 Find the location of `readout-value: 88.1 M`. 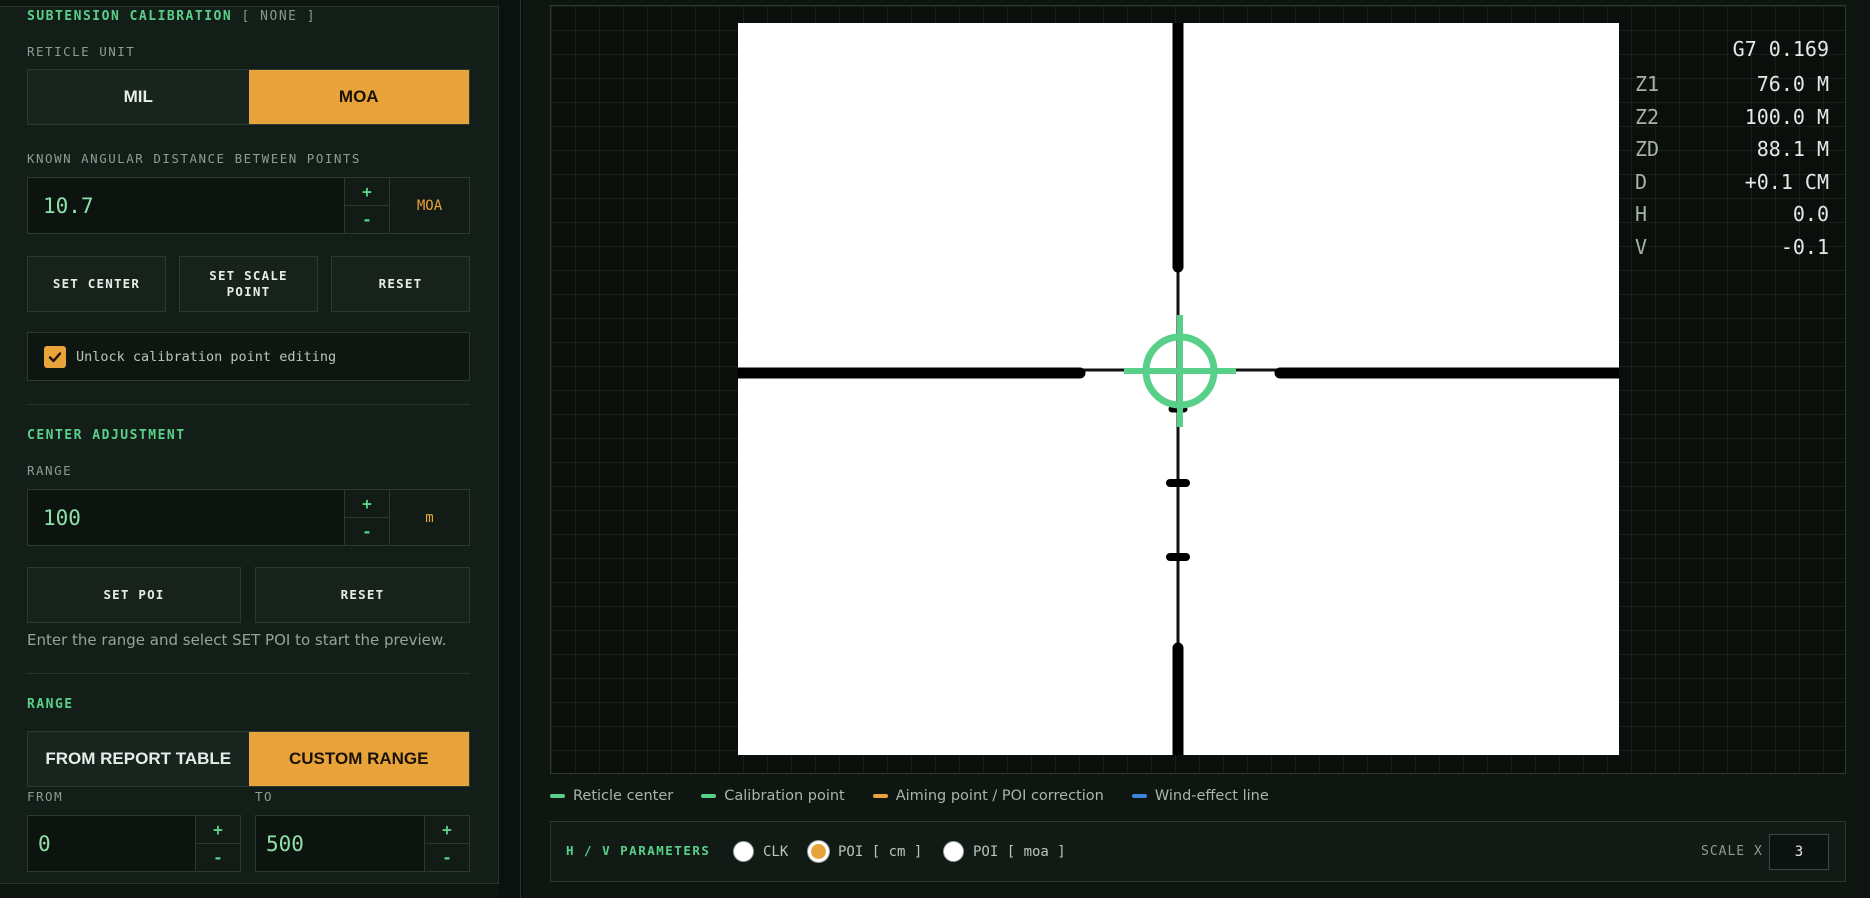

readout-value: 88.1 M is located at coordinates (1792, 149).